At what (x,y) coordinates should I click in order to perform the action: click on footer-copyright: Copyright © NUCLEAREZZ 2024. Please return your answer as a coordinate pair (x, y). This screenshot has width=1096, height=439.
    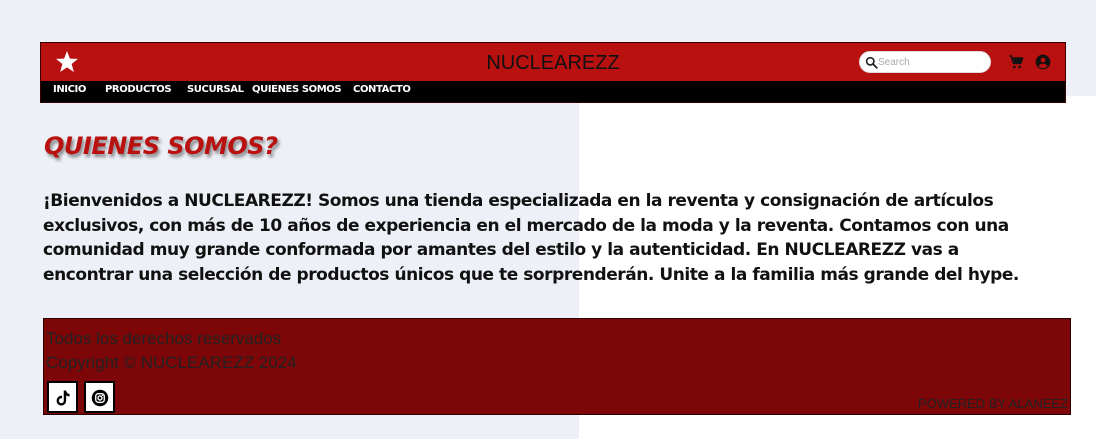
    Looking at the image, I should click on (171, 362).